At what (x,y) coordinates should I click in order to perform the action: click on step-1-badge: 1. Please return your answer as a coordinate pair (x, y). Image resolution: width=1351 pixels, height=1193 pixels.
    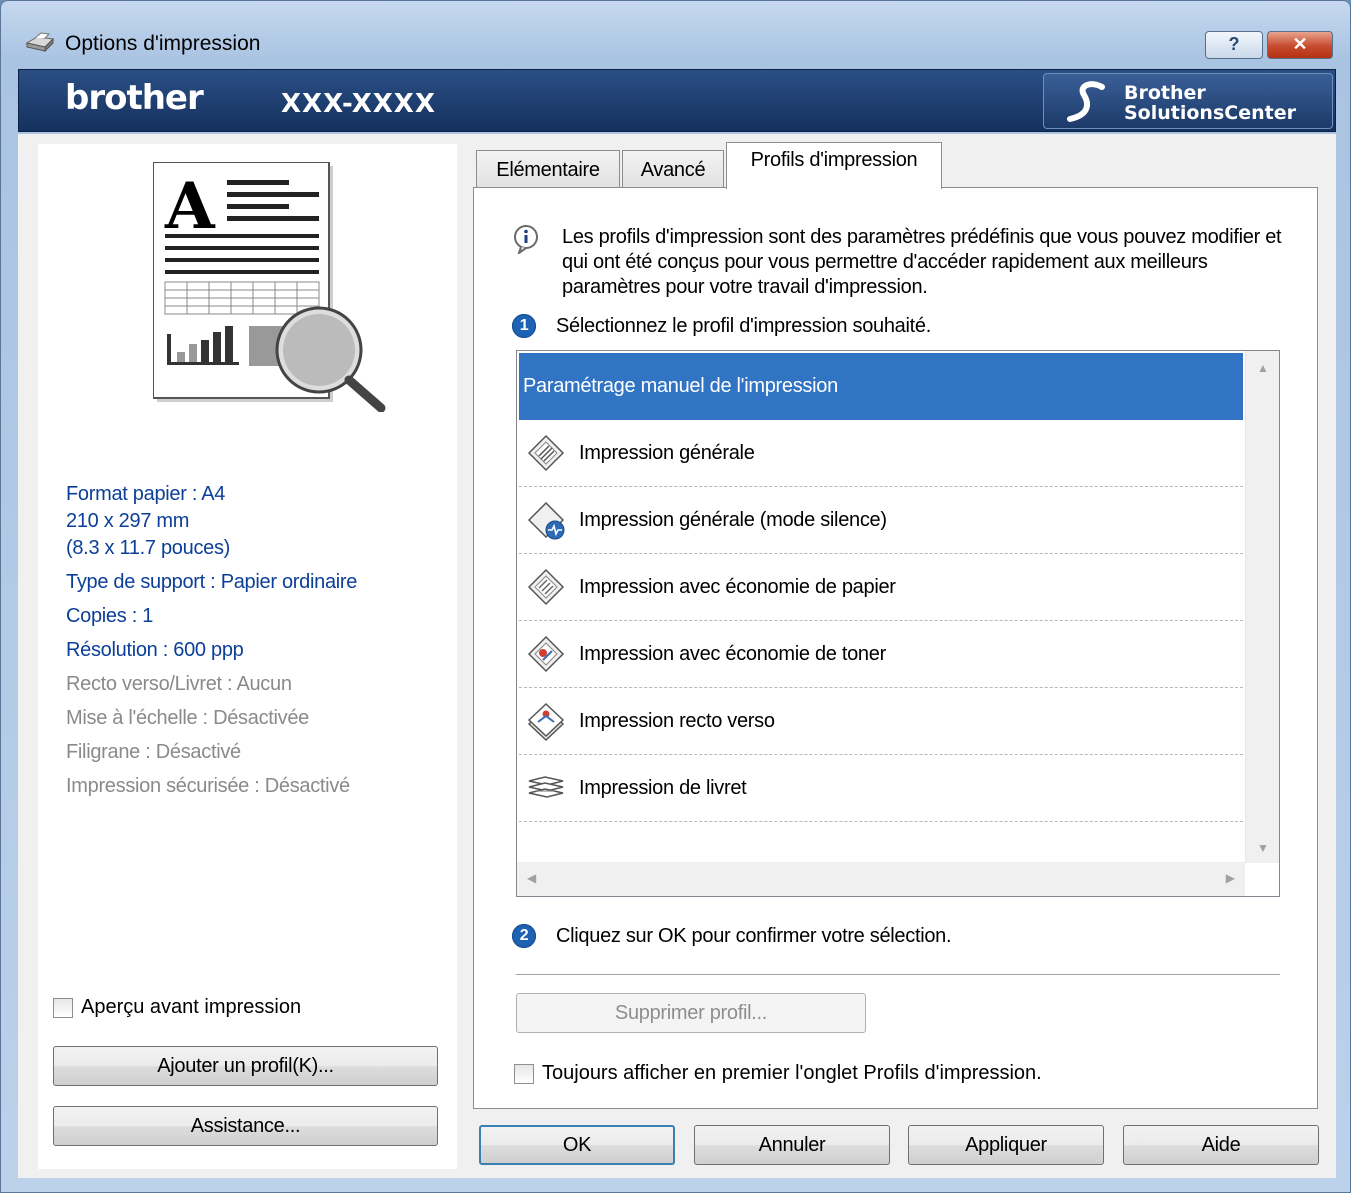
    Looking at the image, I should click on (524, 326).